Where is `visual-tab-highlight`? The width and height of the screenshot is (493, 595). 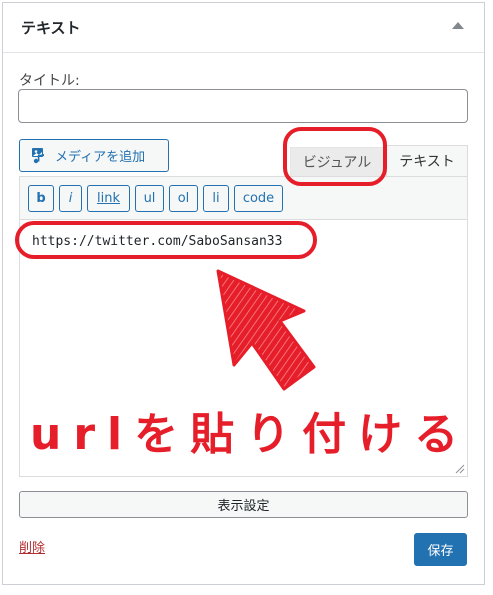 visual-tab-highlight is located at coordinates (335, 156).